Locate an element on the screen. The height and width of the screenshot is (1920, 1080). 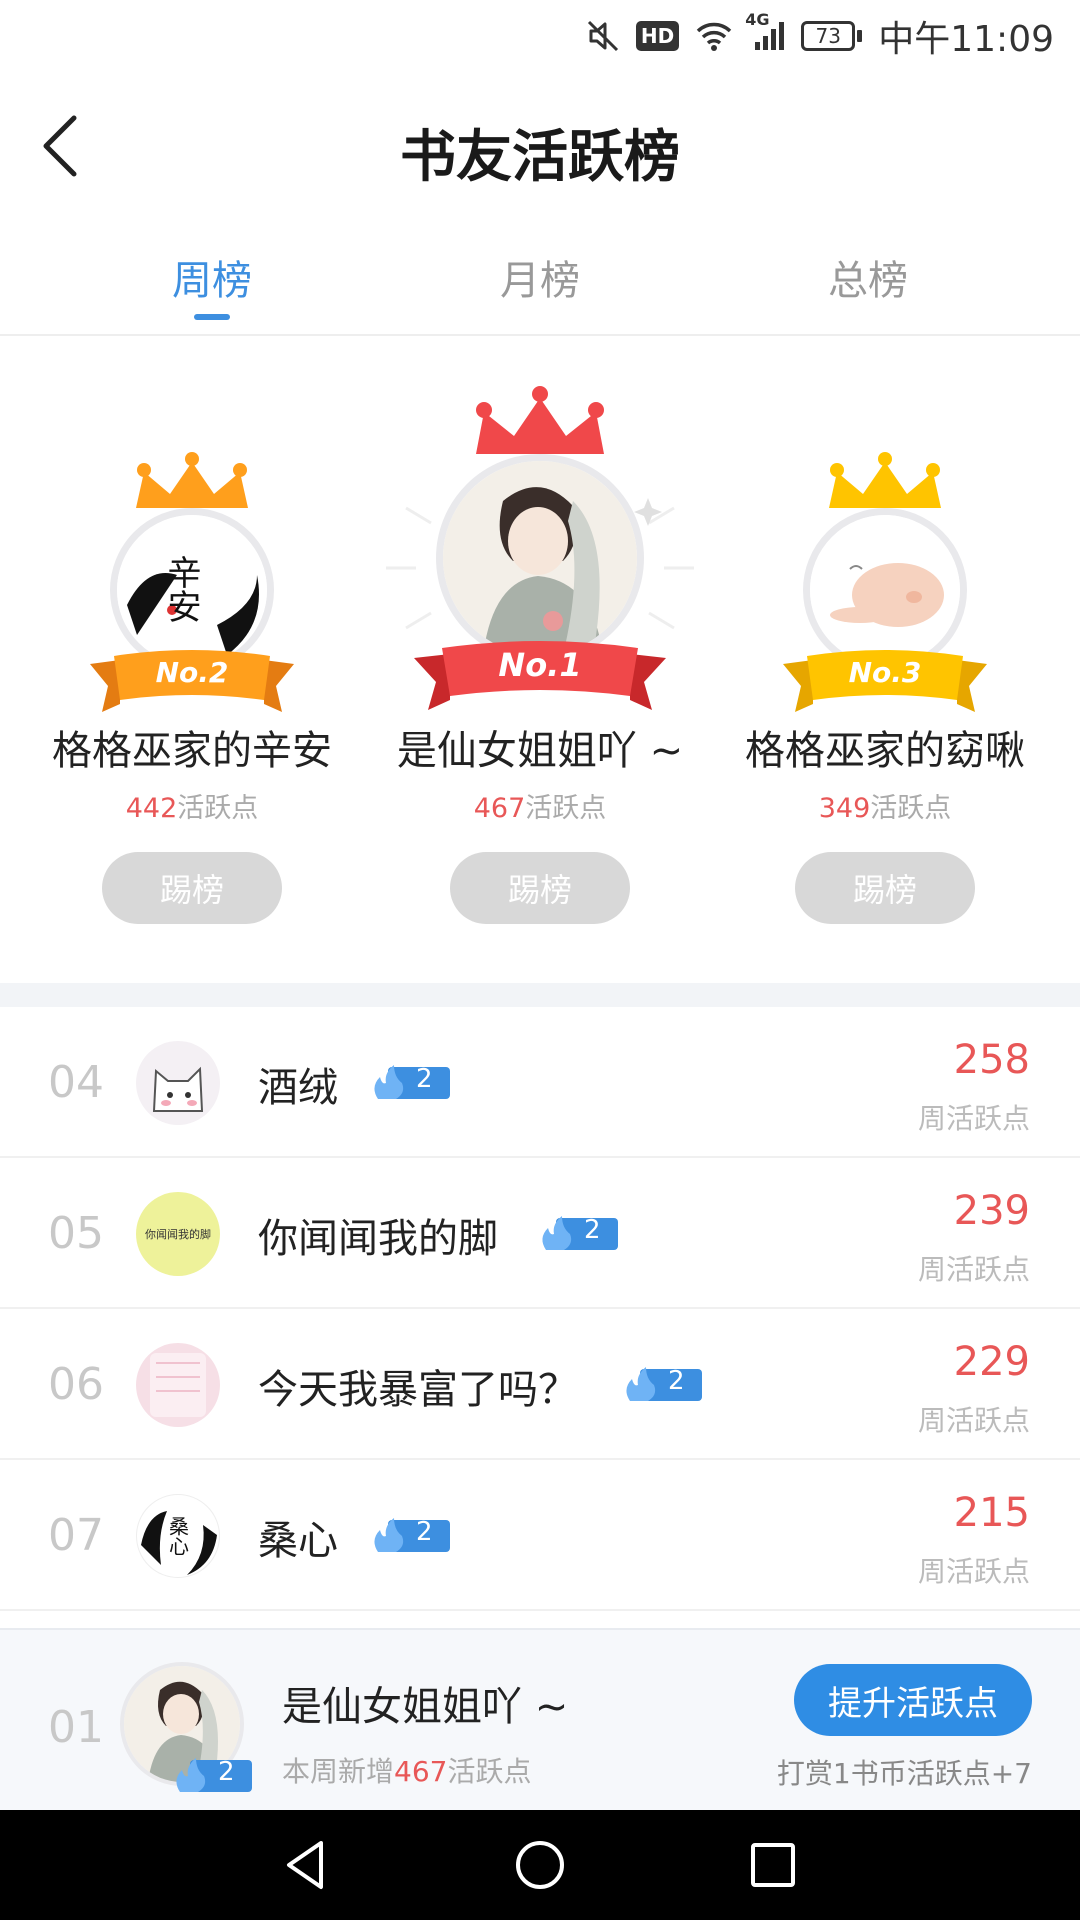
my-weekly-gain: 本周新增467活跃点 is located at coordinates (406, 1770).